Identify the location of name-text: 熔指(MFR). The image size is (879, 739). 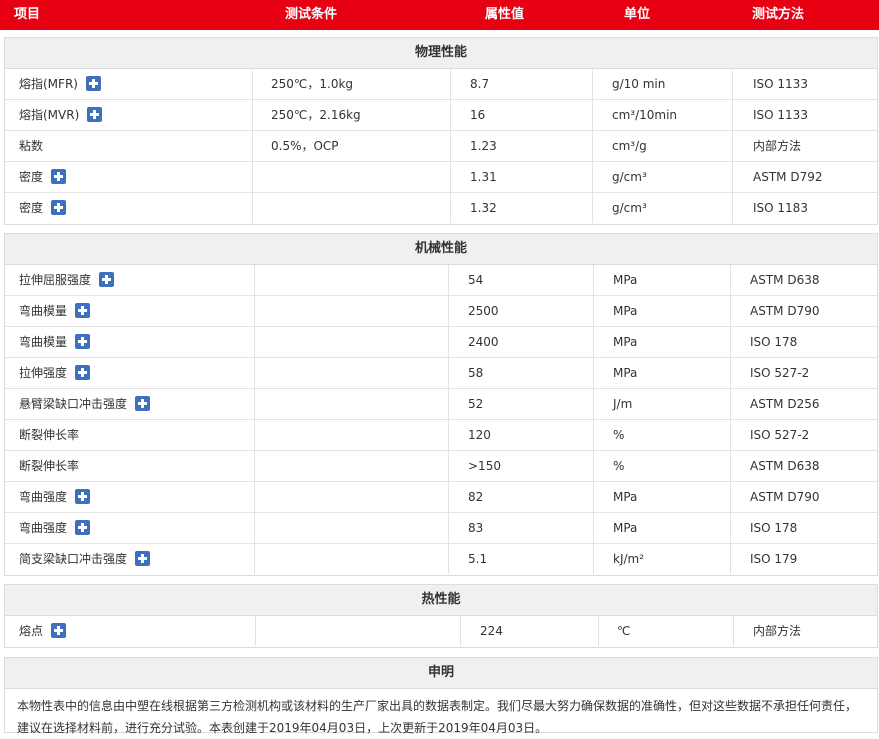
(48, 84).